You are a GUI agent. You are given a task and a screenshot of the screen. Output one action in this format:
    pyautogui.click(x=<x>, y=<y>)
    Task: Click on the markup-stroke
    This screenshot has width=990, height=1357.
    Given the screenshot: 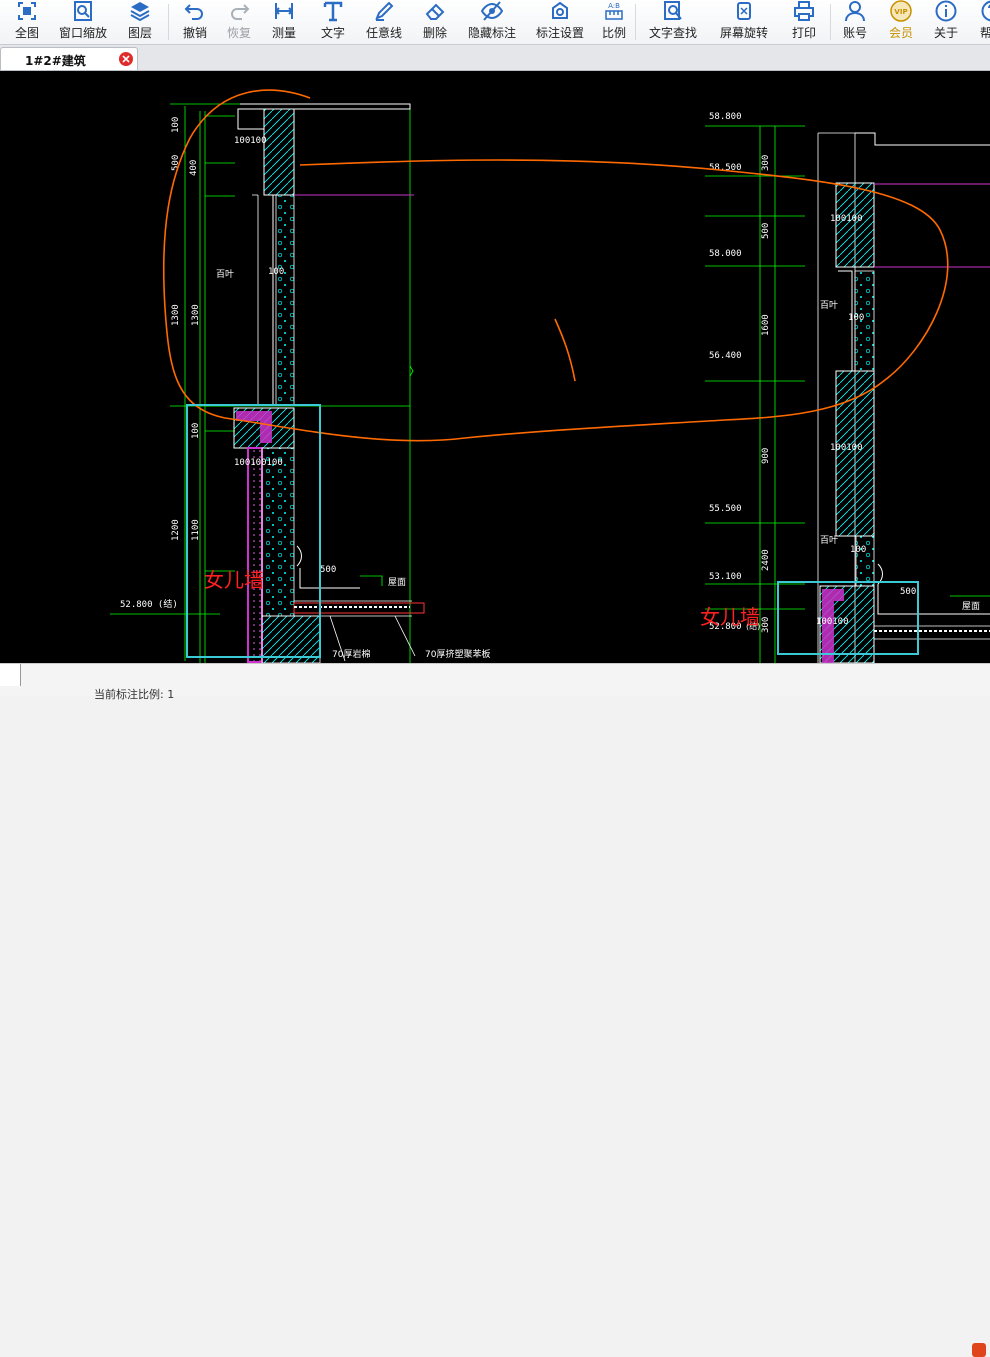 What is the action you would take?
    pyautogui.click(x=565, y=350)
    